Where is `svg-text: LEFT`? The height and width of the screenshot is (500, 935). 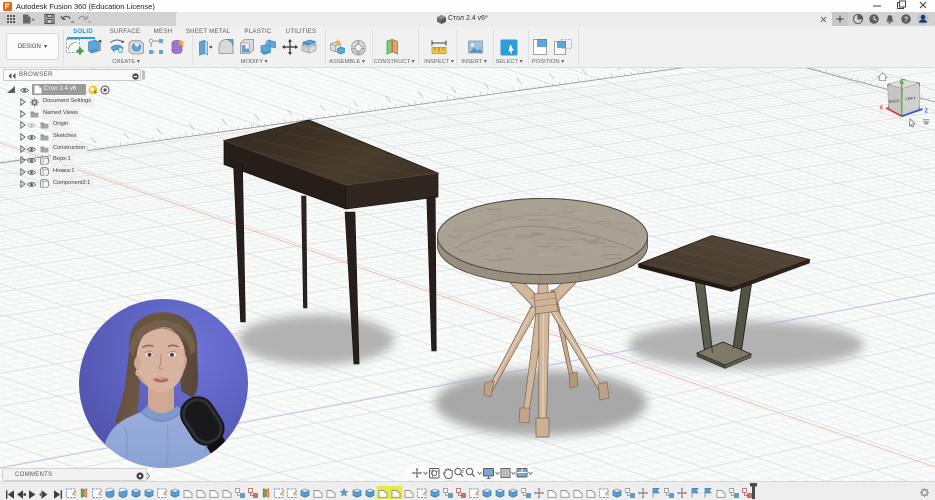 svg-text: LEFT is located at coordinates (910, 99).